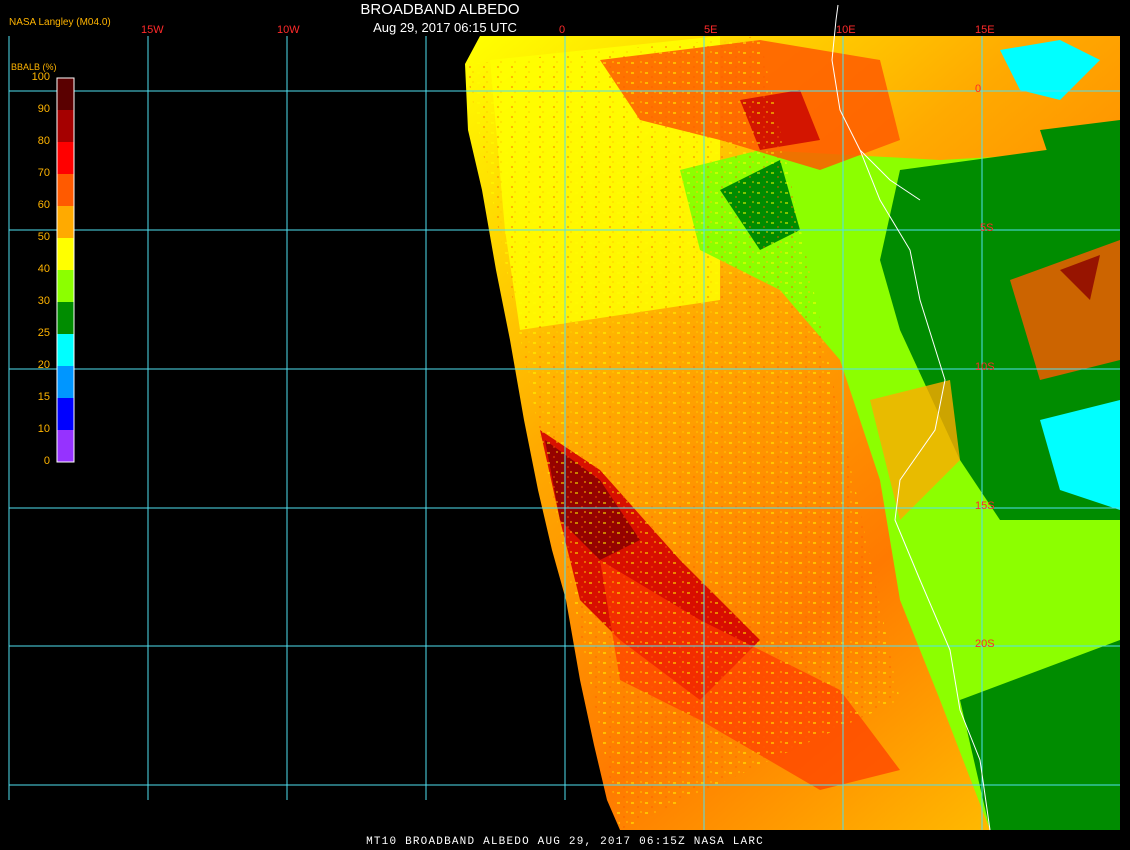 The width and height of the screenshot is (1130, 850). Describe the element at coordinates (43, 237) in the screenshot. I see `colorbar-tick-label: 50` at that location.